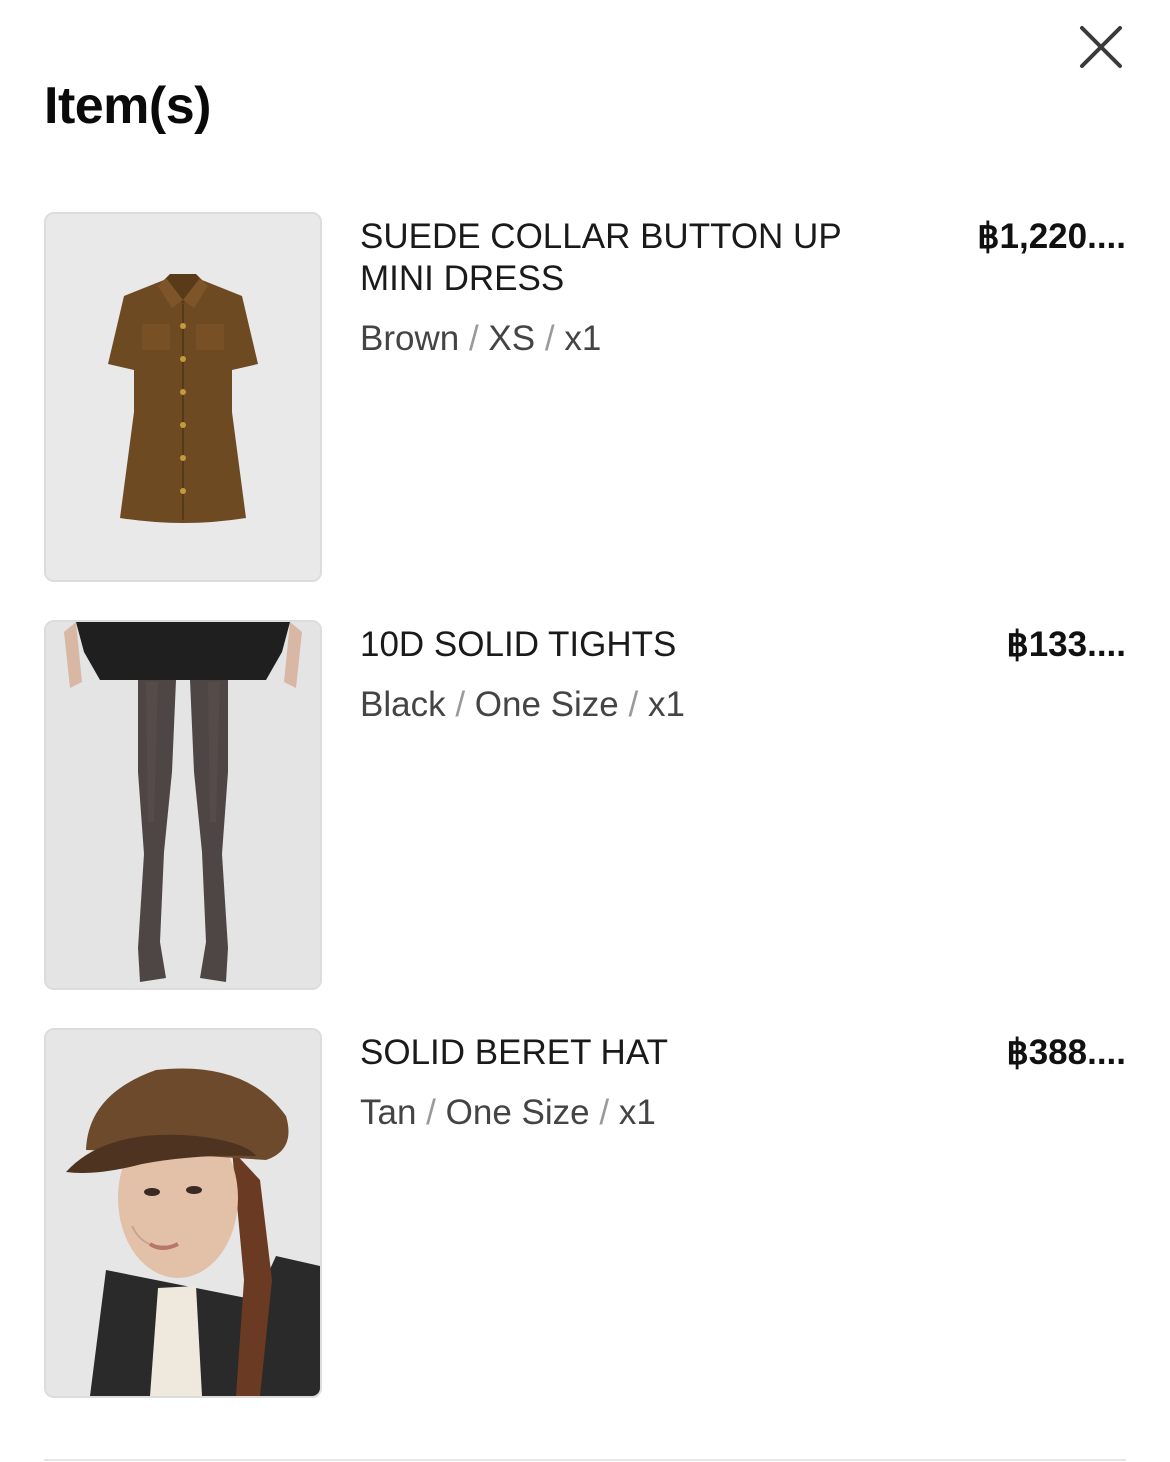  I want to click on variant-color: Tan, so click(388, 1112).